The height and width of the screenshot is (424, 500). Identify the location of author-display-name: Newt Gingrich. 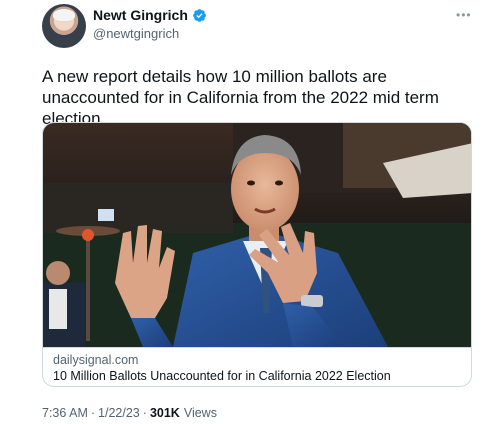
(140, 15).